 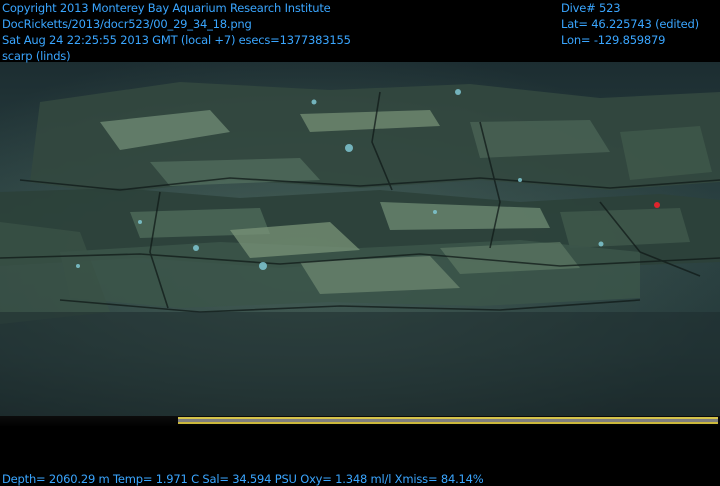 I want to click on rov-tray-edge, so click(x=448, y=420).